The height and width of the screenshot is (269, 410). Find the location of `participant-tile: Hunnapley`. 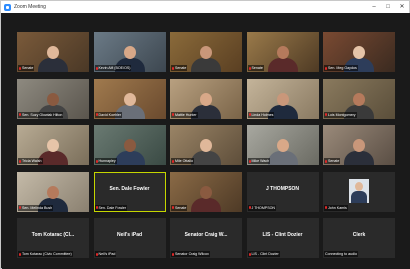

participant-tile: Hunnapley is located at coordinates (129, 145).